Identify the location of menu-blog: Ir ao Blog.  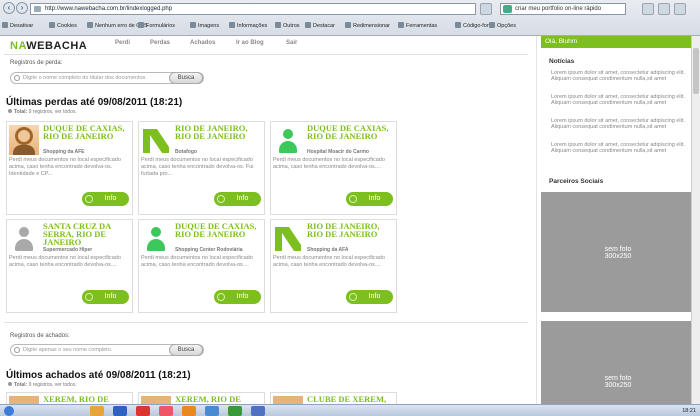
(250, 43).